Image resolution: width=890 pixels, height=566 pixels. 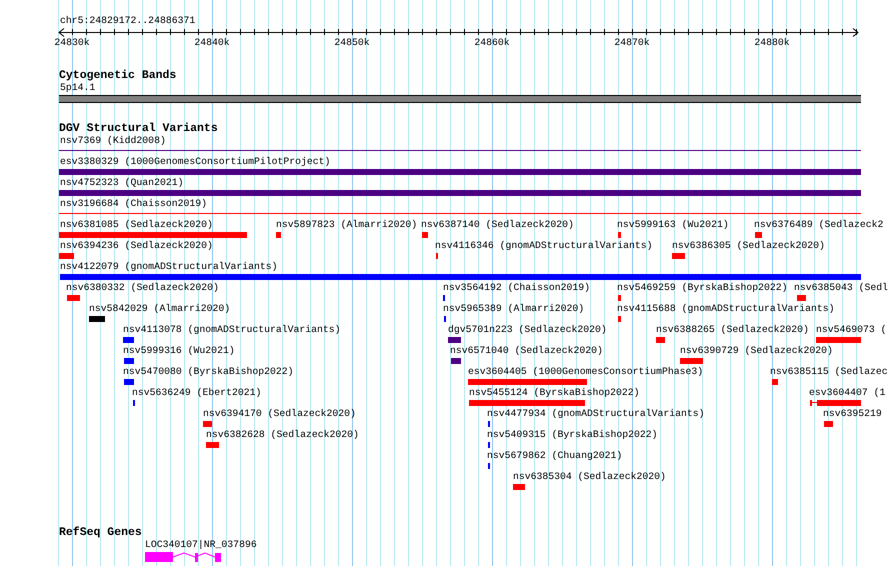 What do you see at coordinates (279, 414) in the screenshot?
I see `variant-label: nsv6394170 (Sedlazeck2020)` at bounding box center [279, 414].